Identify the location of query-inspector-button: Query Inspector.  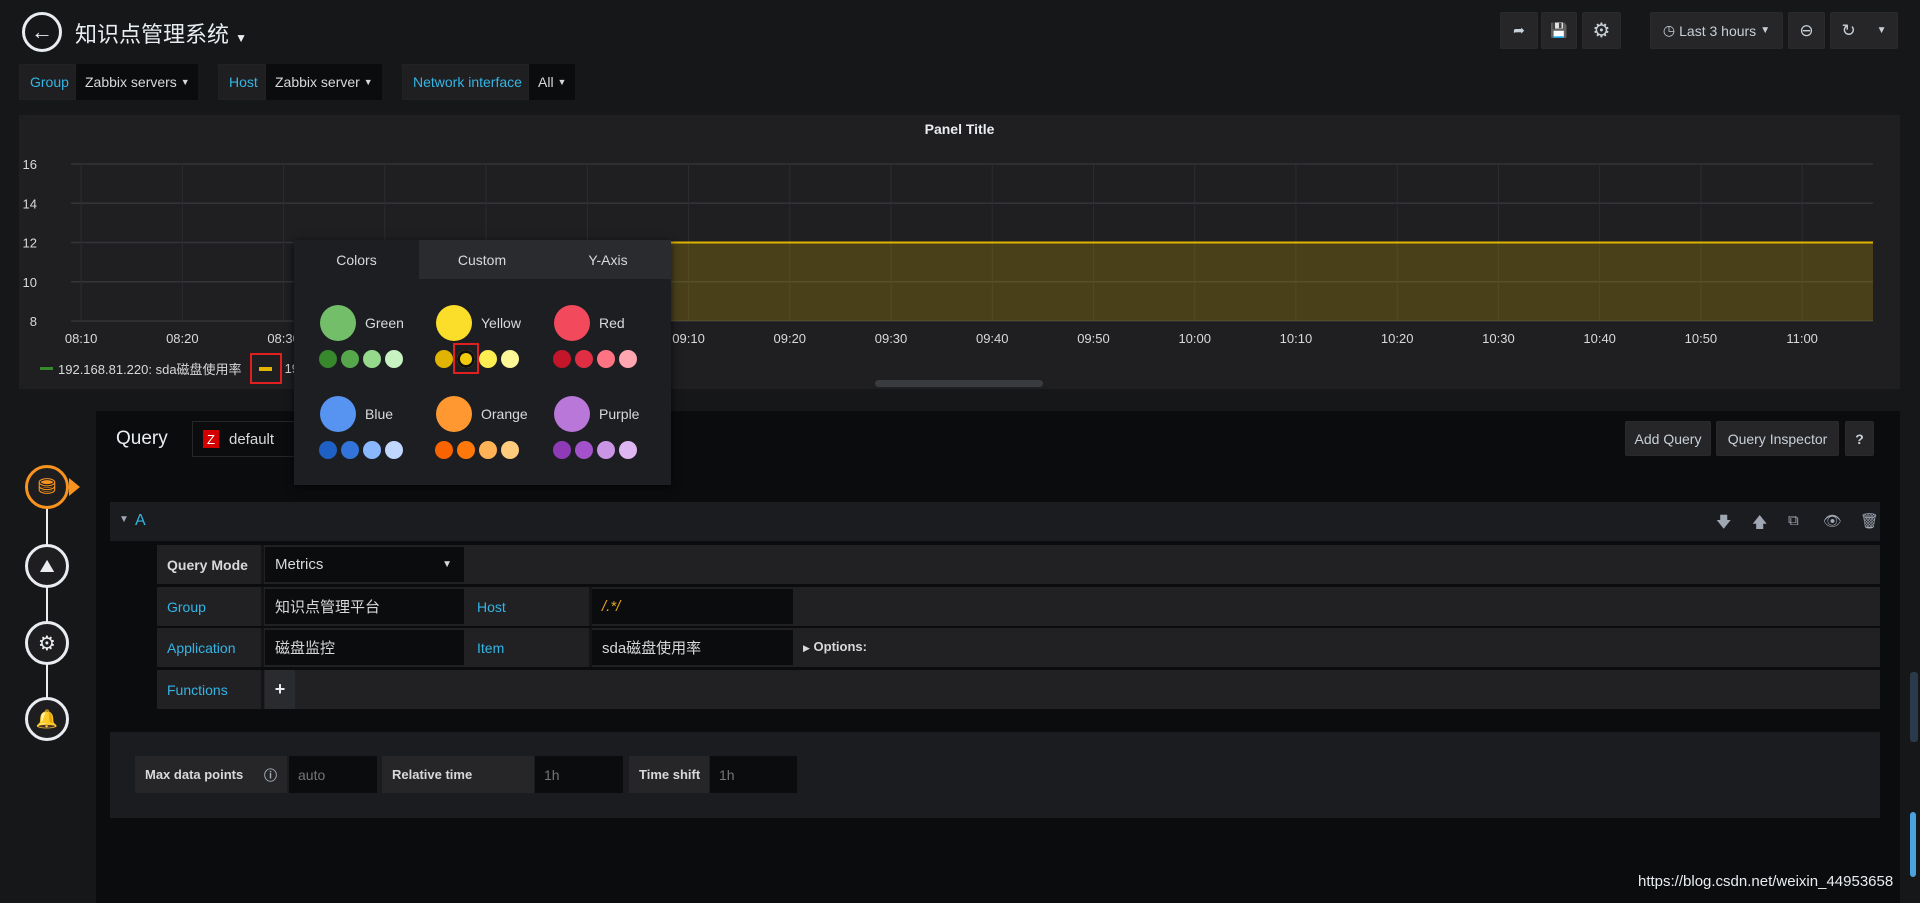
(1777, 438).